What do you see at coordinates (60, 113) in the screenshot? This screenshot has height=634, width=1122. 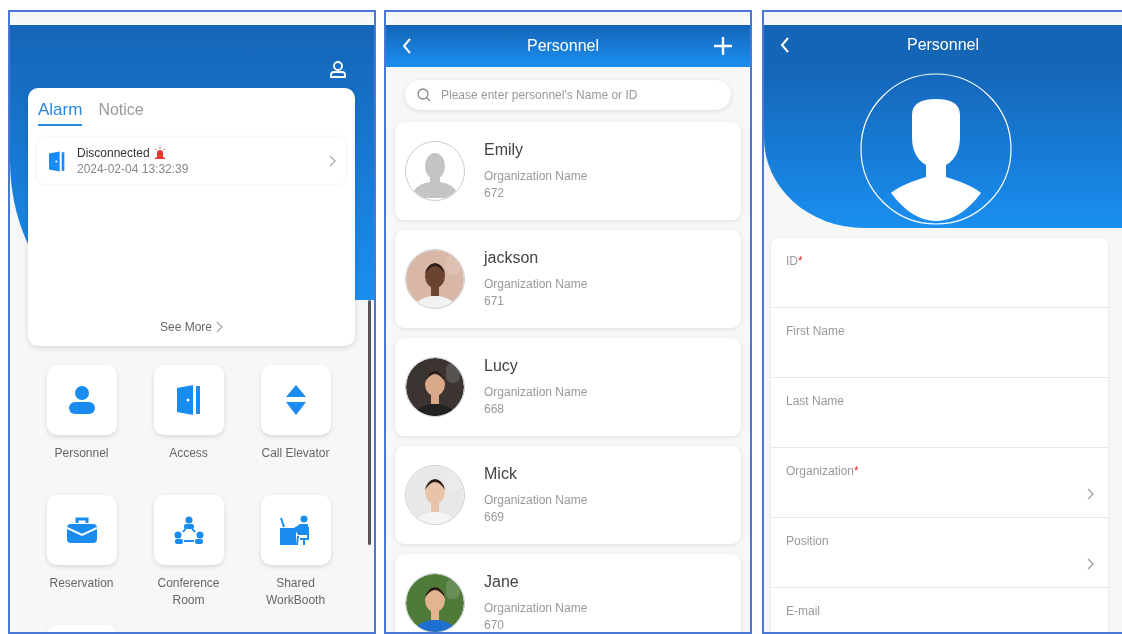 I see `tab: Alarm` at bounding box center [60, 113].